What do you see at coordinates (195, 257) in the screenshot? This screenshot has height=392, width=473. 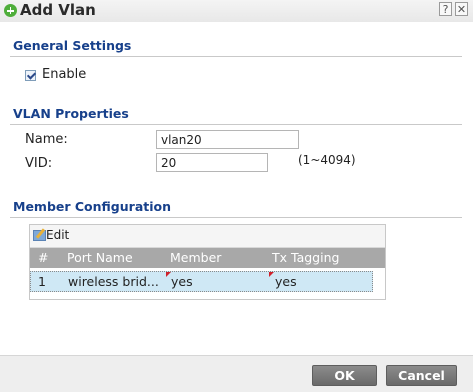 I see `column-header-member: Member` at bounding box center [195, 257].